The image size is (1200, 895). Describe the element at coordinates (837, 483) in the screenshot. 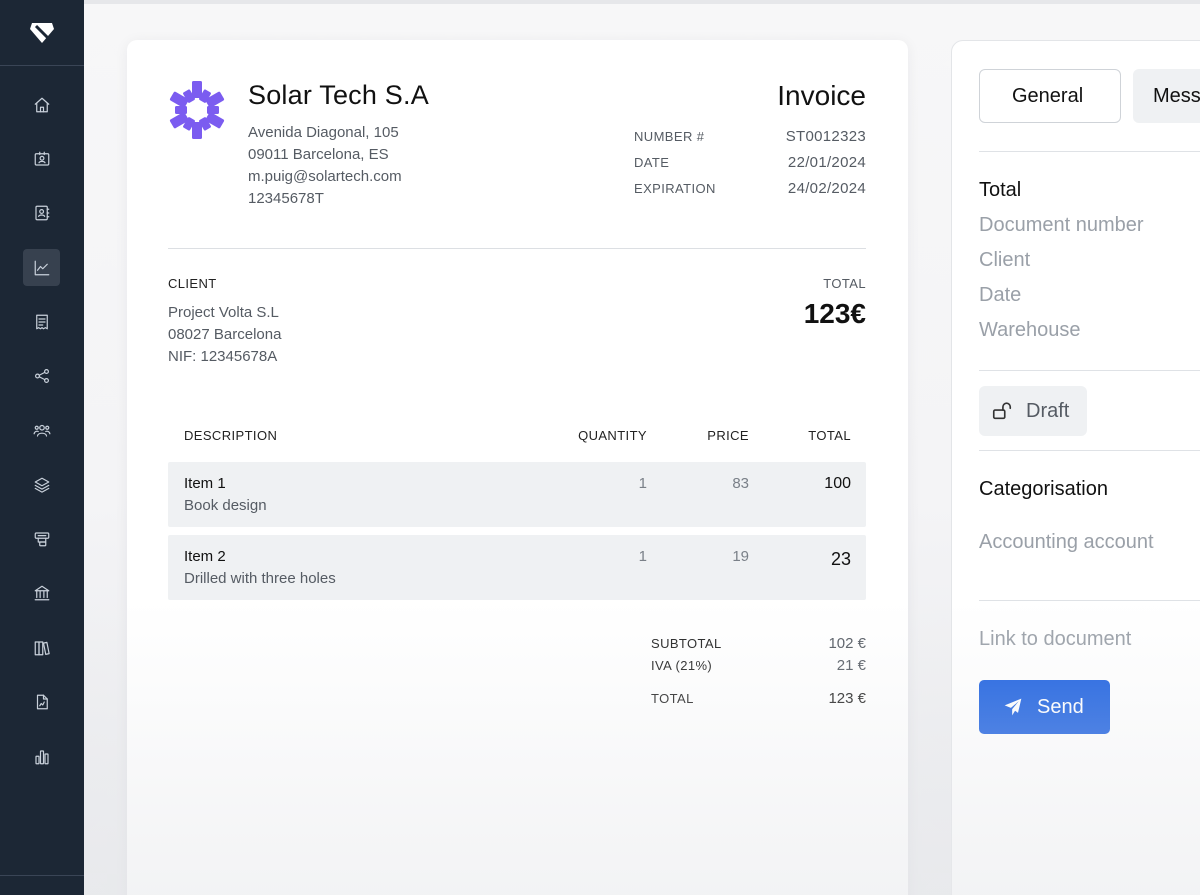

I see `item-total: 100` at that location.